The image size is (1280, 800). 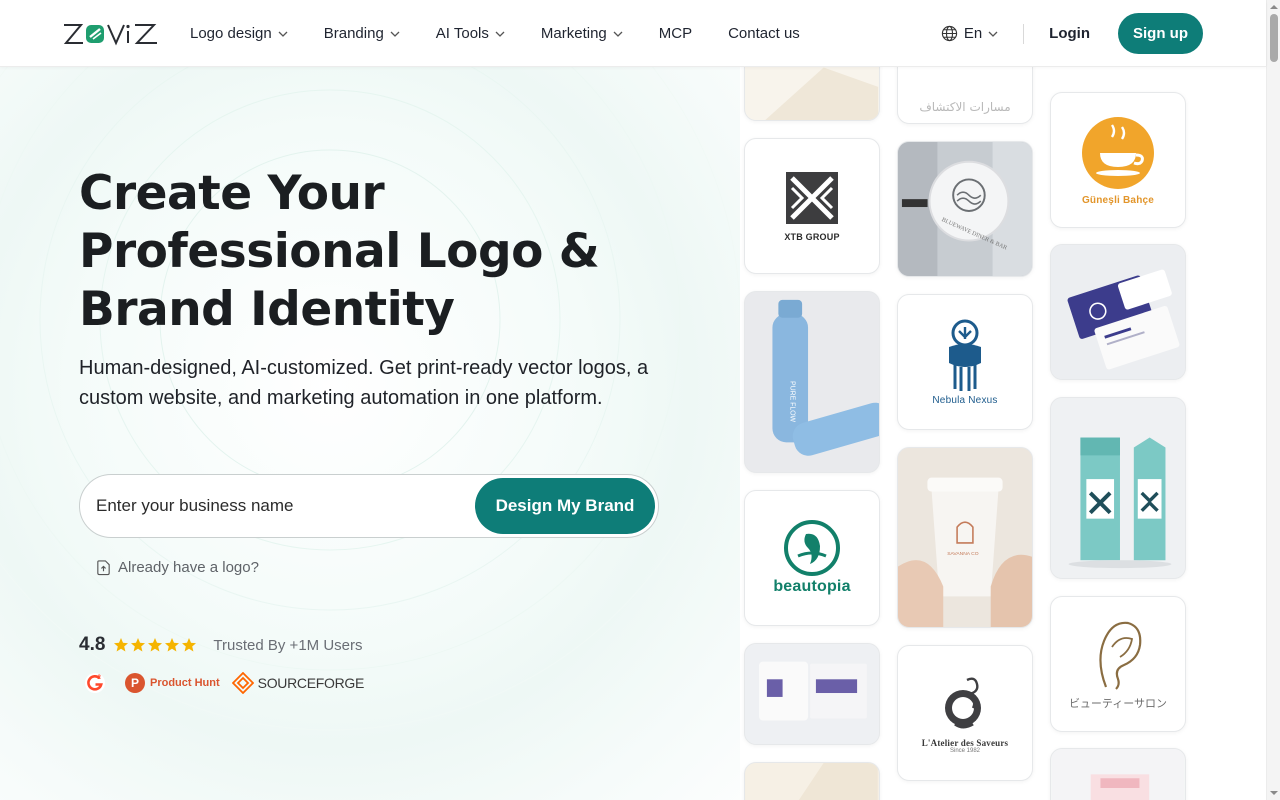 What do you see at coordinates (185, 683) in the screenshot?
I see `product-hunt-label: Product Hunt` at bounding box center [185, 683].